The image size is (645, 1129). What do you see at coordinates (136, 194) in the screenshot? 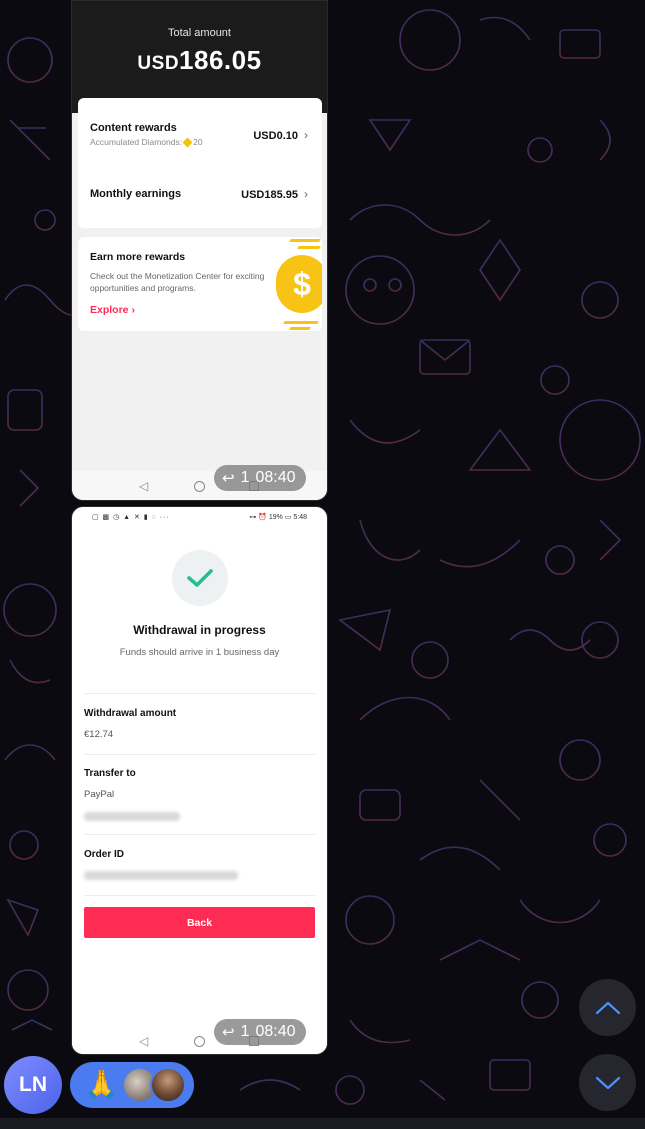
I see `monthly-earnings-label: Monthly earnings` at bounding box center [136, 194].